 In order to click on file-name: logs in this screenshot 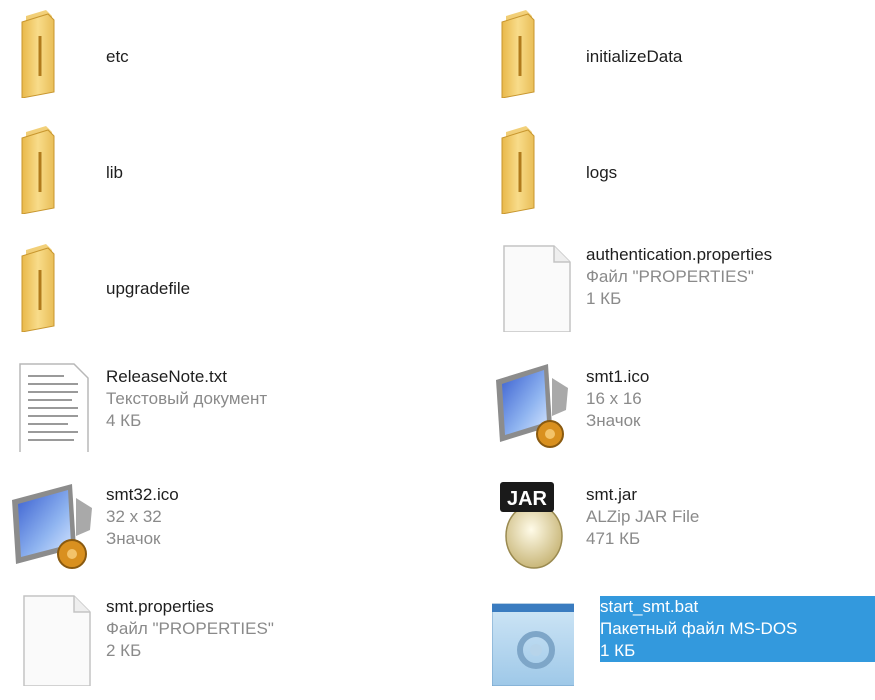, I will do `click(602, 172)`.